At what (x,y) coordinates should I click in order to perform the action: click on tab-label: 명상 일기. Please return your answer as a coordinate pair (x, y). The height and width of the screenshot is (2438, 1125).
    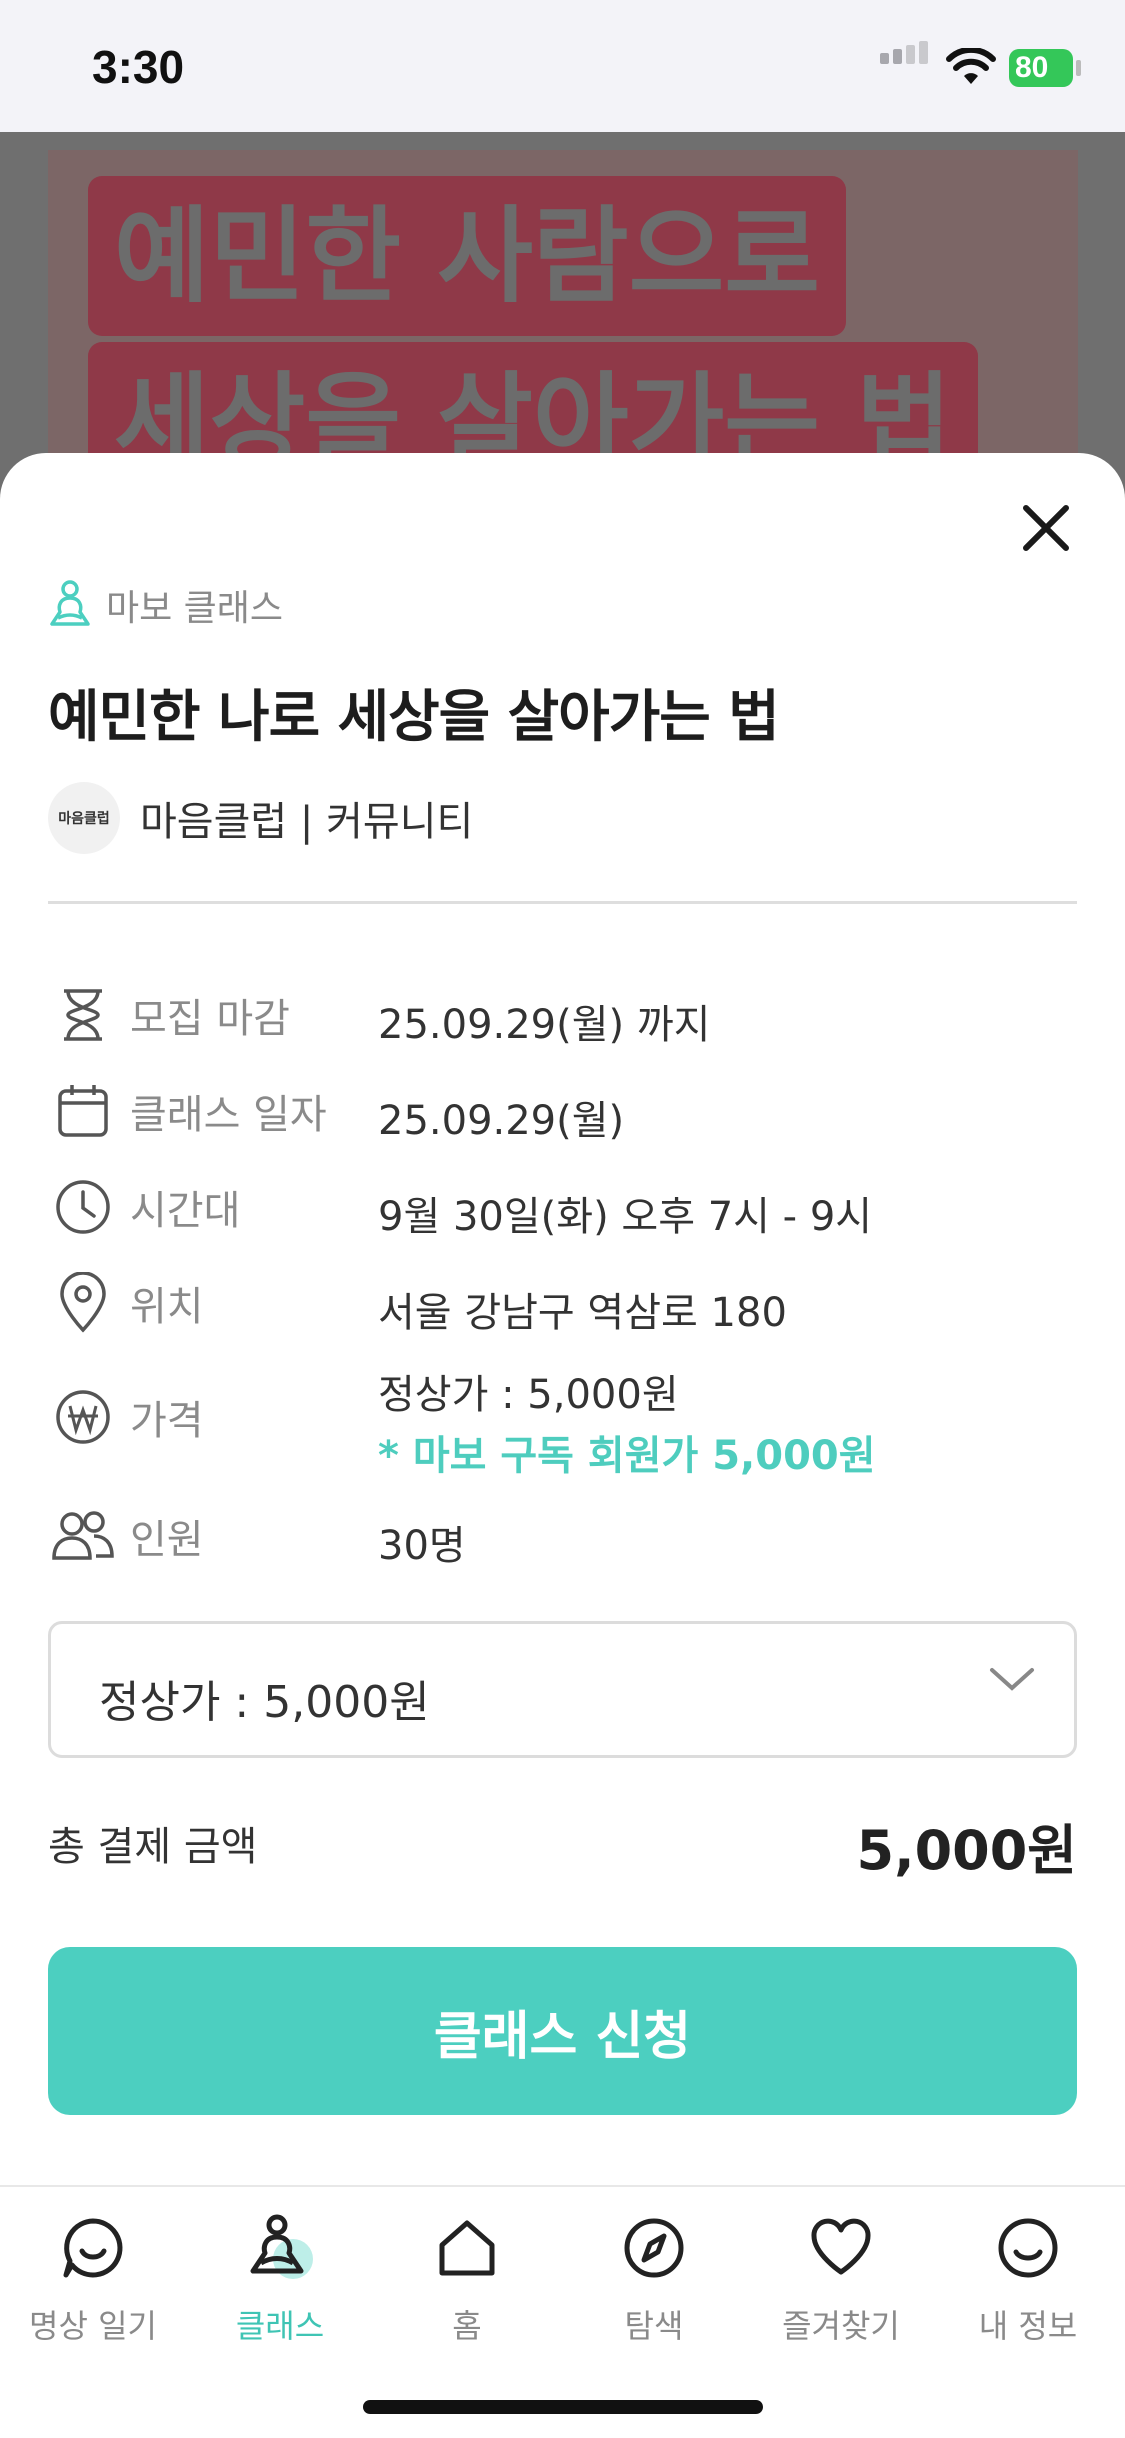
    Looking at the image, I should click on (93, 2326).